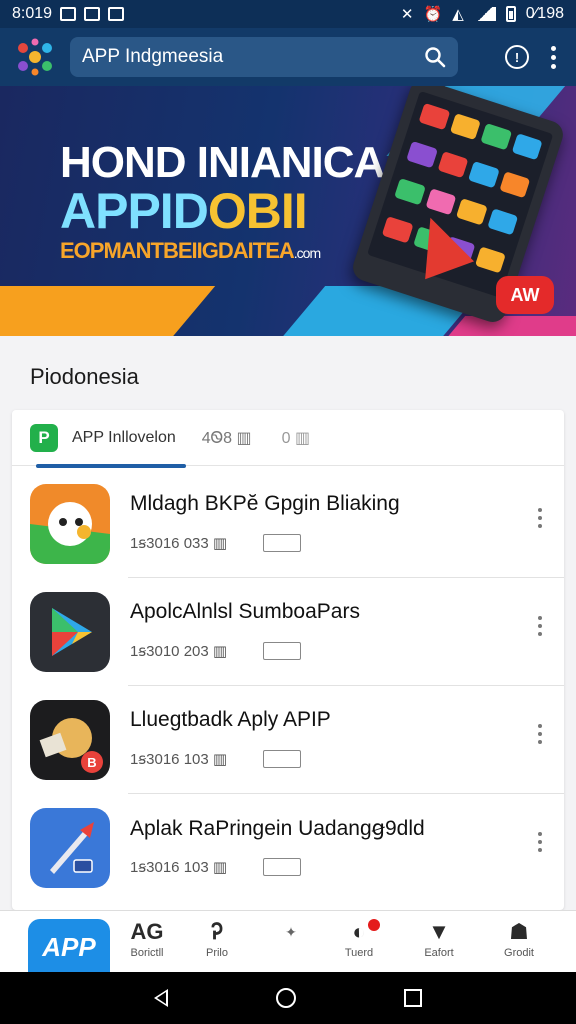  I want to click on bookmark-icon: ▼, so click(439, 931).